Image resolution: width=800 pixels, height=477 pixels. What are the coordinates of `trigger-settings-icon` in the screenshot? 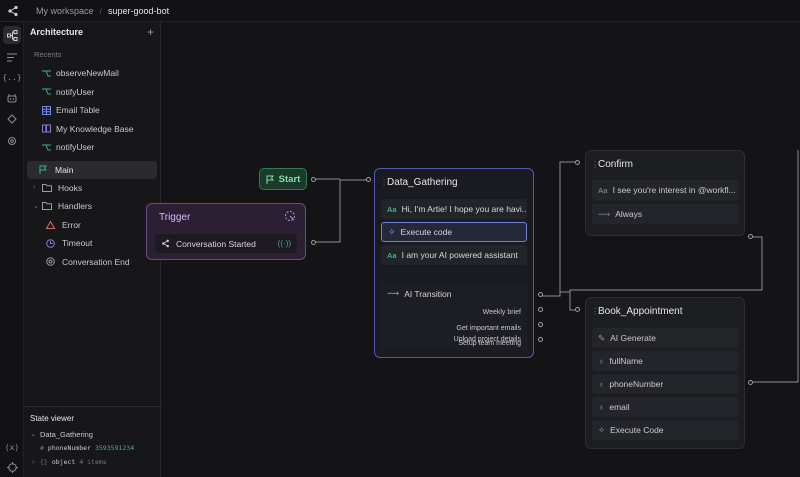 It's located at (290, 217).